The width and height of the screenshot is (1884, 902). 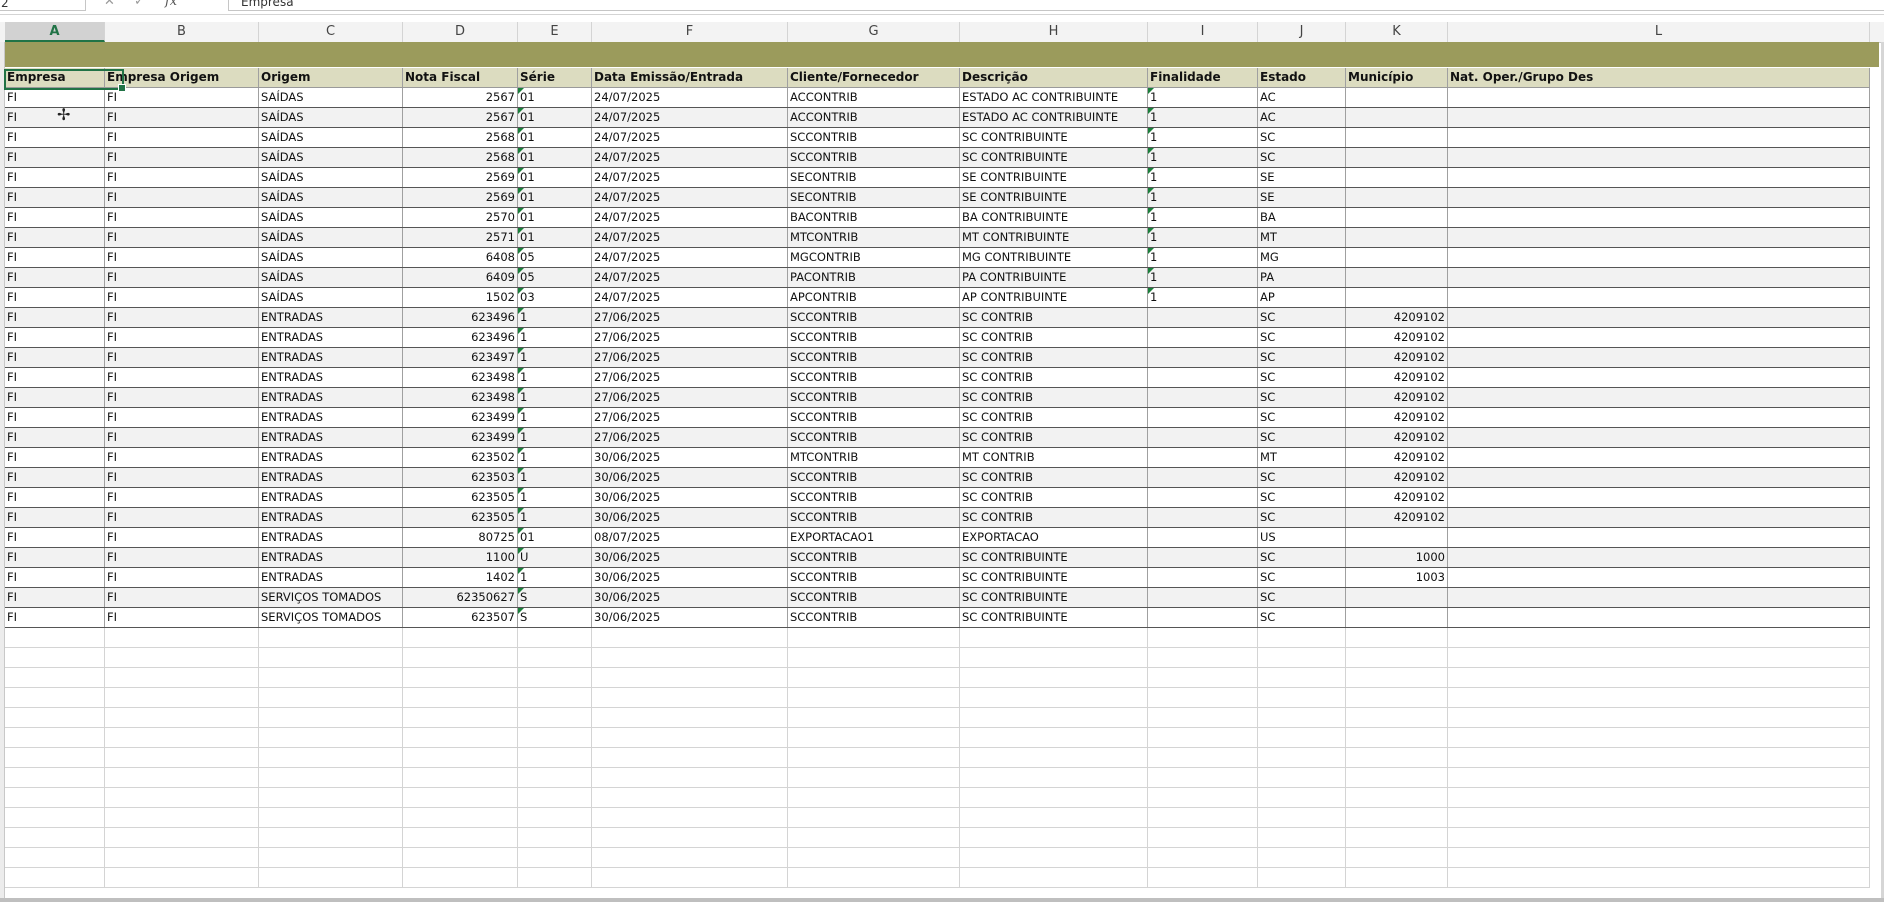 I want to click on table-cell: SC CONTRIBUINTE, so click(x=1054, y=597).